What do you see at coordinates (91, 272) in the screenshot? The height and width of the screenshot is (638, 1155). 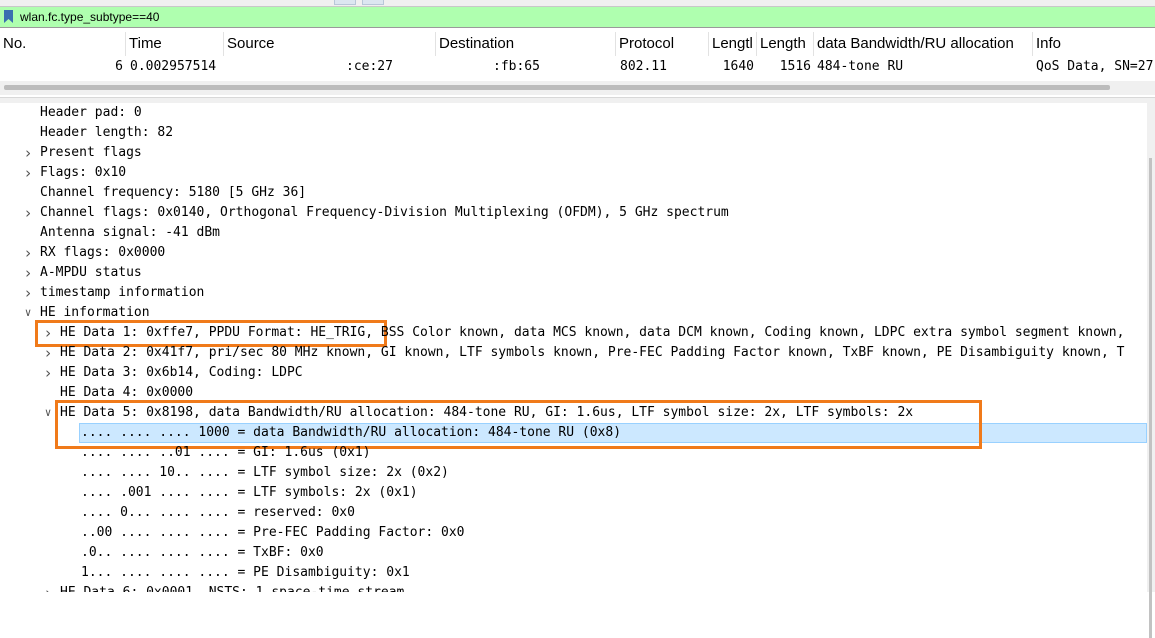 I see `tree-node-label: A-MPDU status` at bounding box center [91, 272].